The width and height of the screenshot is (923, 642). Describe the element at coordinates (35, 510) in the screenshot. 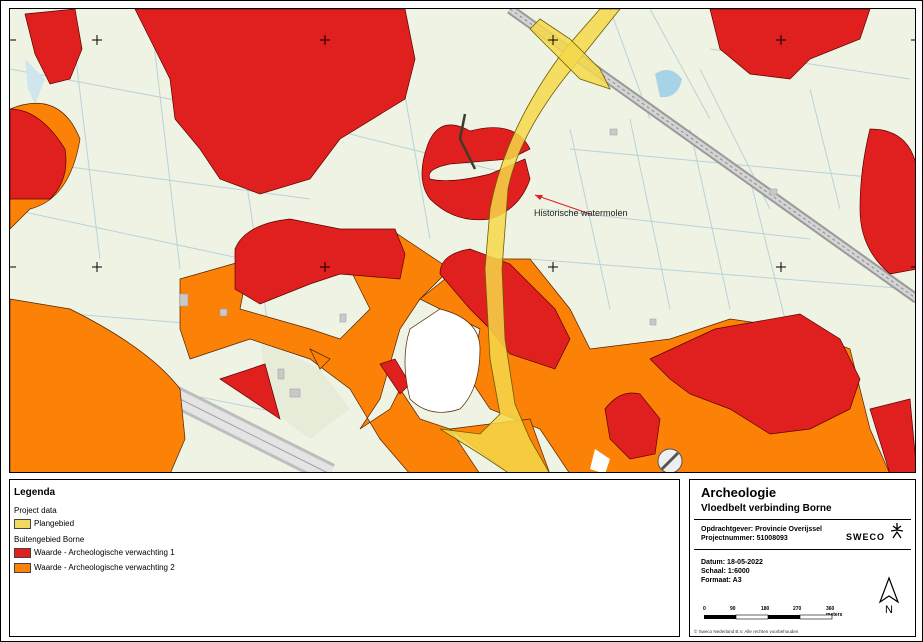

I see `legend-section-heading: Project data` at that location.